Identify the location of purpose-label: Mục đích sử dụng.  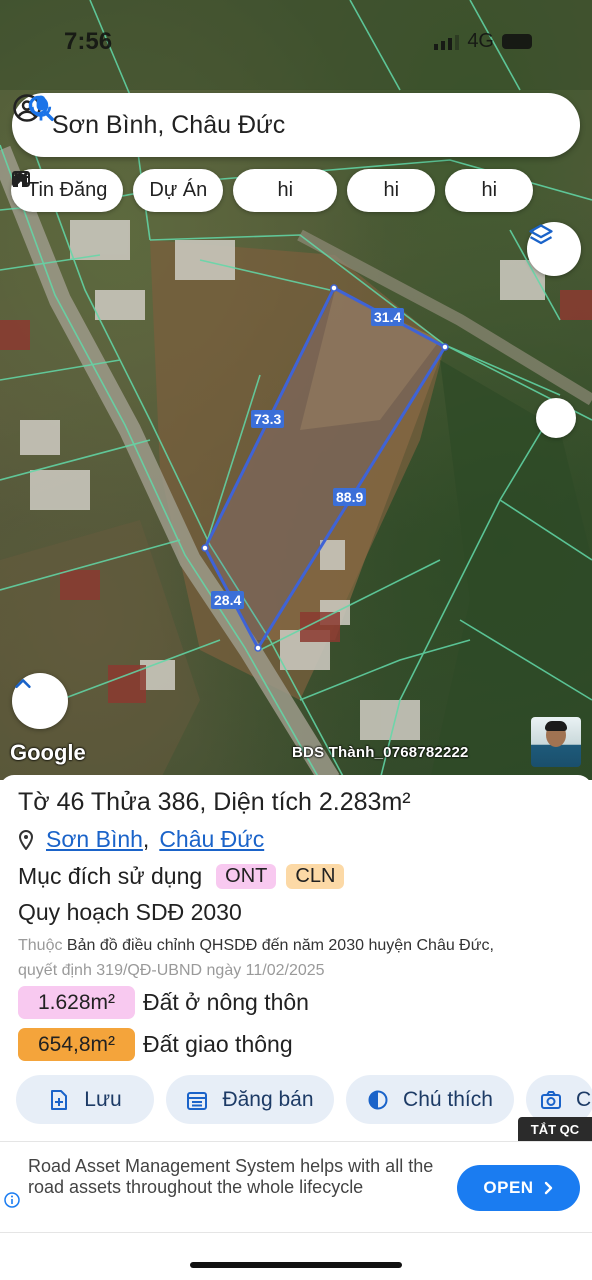
(110, 876).